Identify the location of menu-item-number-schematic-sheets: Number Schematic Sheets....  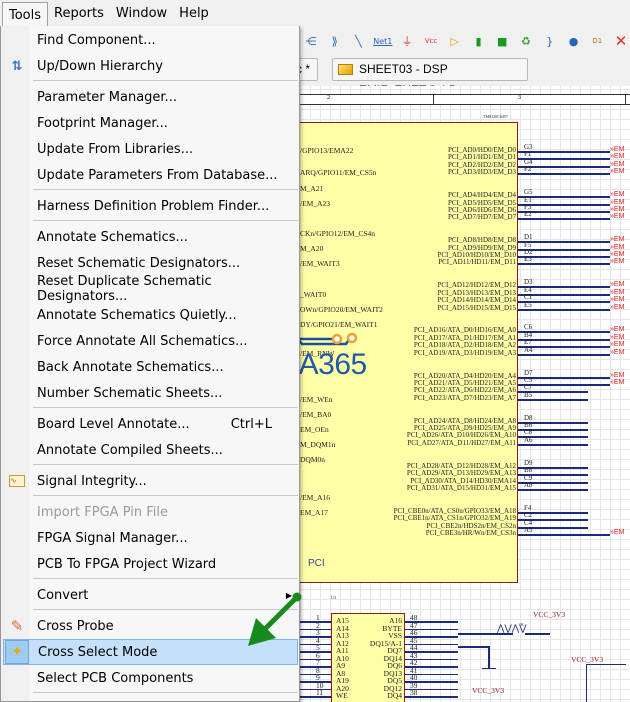
(150, 393).